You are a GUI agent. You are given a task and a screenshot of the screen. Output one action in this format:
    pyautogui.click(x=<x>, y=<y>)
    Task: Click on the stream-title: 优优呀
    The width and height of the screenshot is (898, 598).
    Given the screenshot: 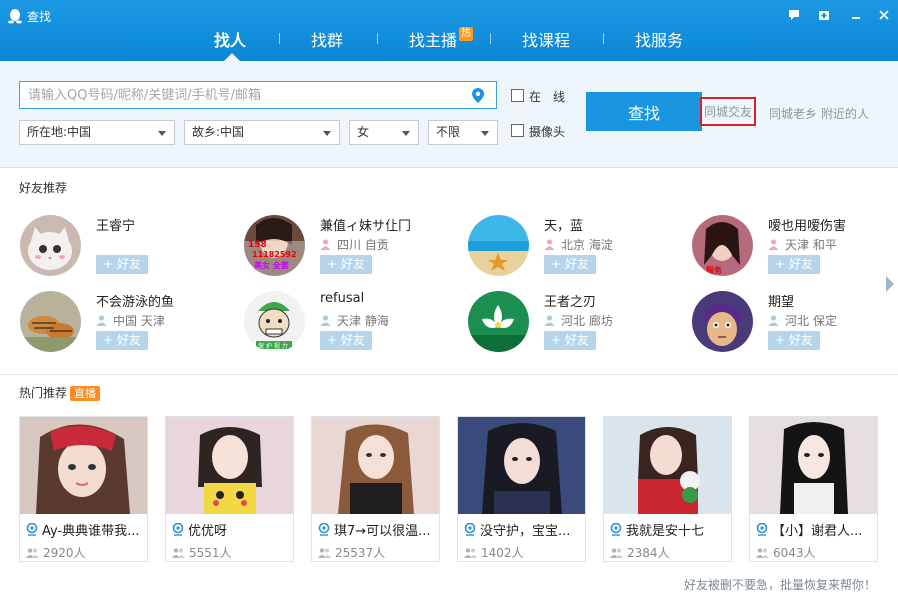 What is the action you would take?
    pyautogui.click(x=231, y=529)
    